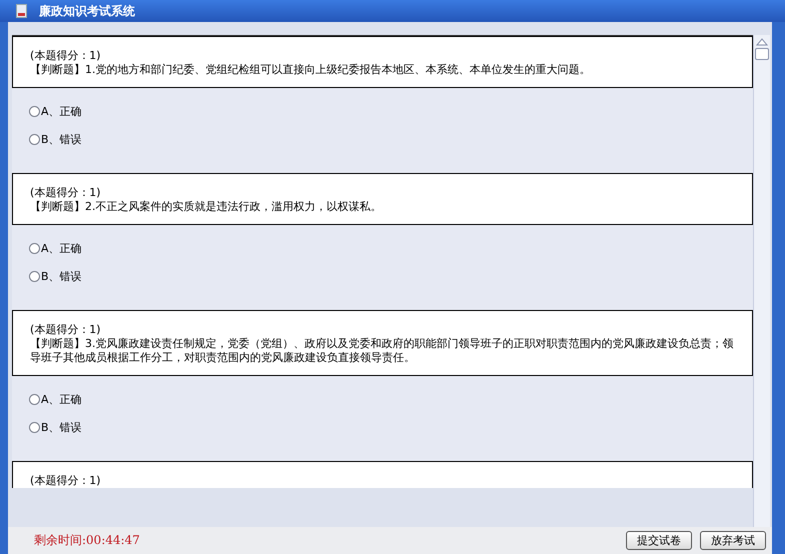 The width and height of the screenshot is (785, 554). Describe the element at coordinates (311, 70) in the screenshot. I see `question-text: 【判断题】1.党的地方和部门纪委、党组纪检组可以直接向上级纪委报告本地区、本系统、本单位发生的重大问题。` at that location.